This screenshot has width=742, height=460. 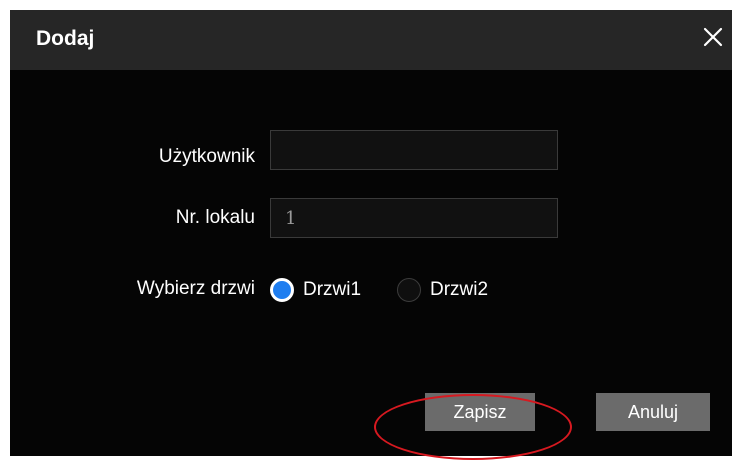 I want to click on user-label: Użytkownik, so click(x=206, y=156).